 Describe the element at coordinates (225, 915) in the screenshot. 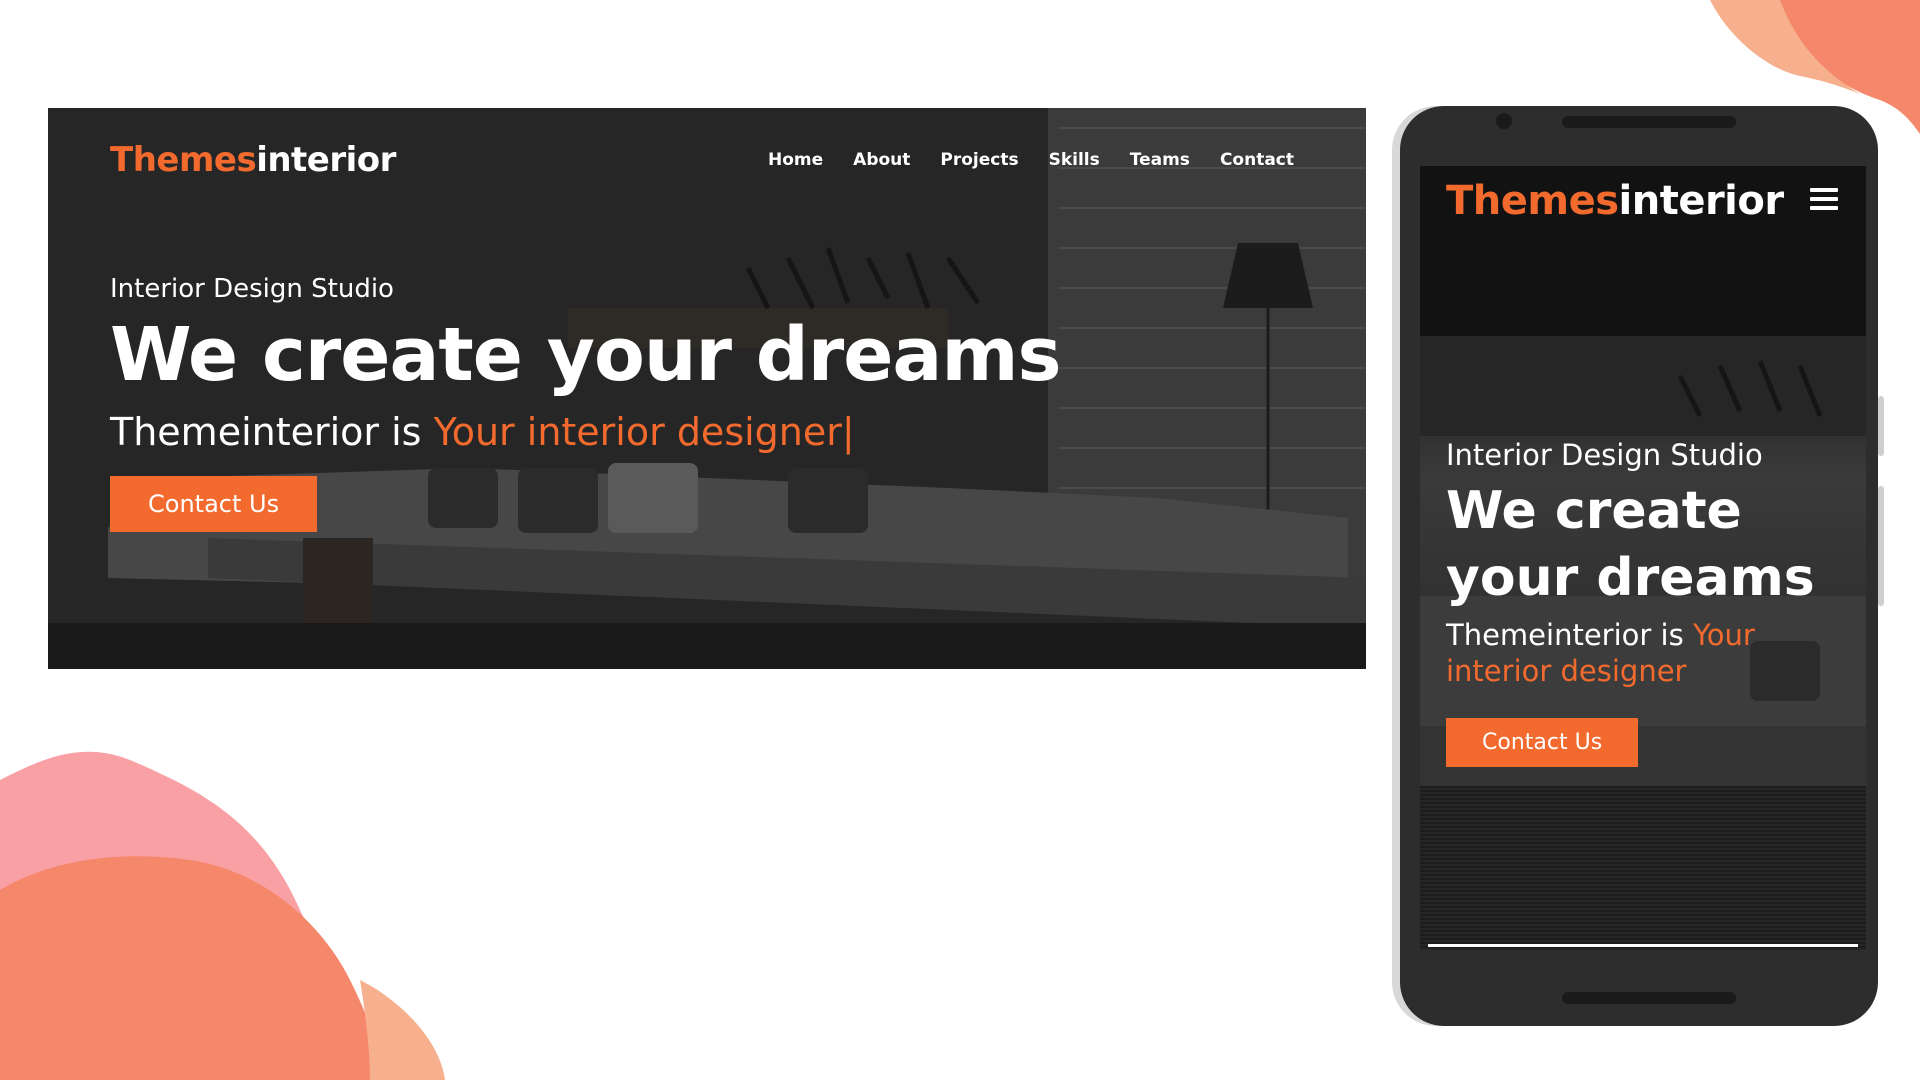

I see `decorative-blob-bottom-left` at that location.